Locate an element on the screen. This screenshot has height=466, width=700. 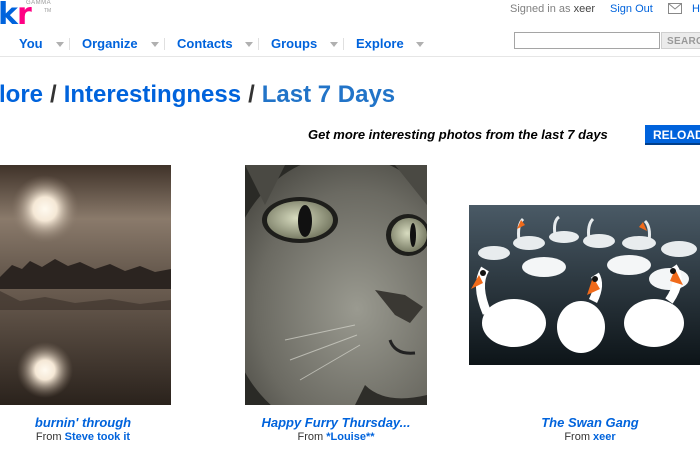
photo-attribution: From Steve took it is located at coordinates (83, 437).